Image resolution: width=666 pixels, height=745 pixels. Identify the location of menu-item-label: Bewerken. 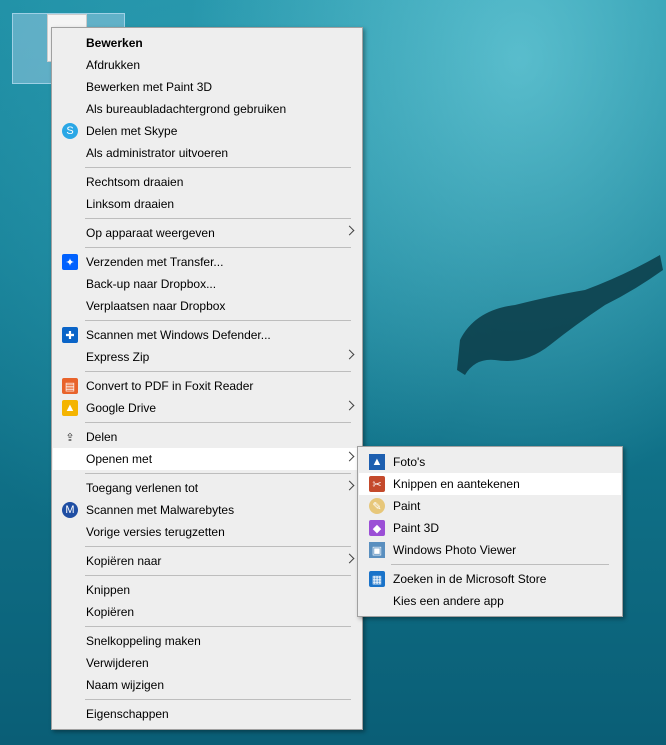
(114, 43).